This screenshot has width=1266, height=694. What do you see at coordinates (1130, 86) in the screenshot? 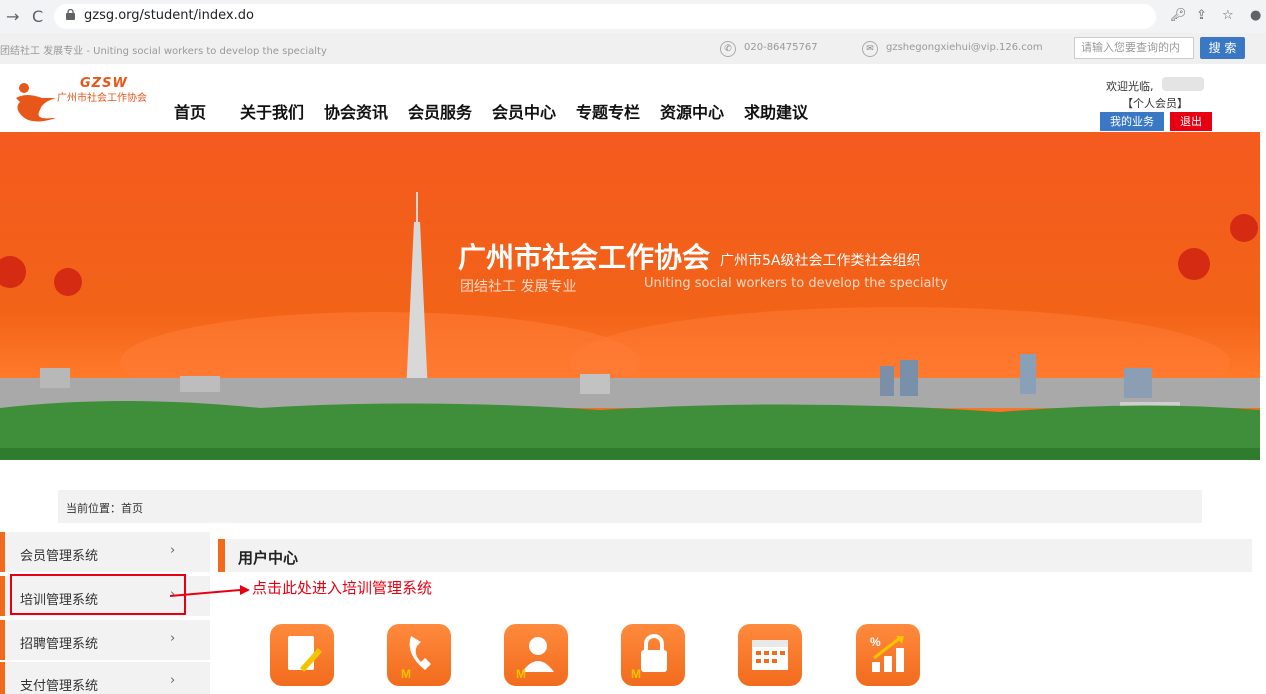
I see `welcome-text: 欢迎光临,` at bounding box center [1130, 86].